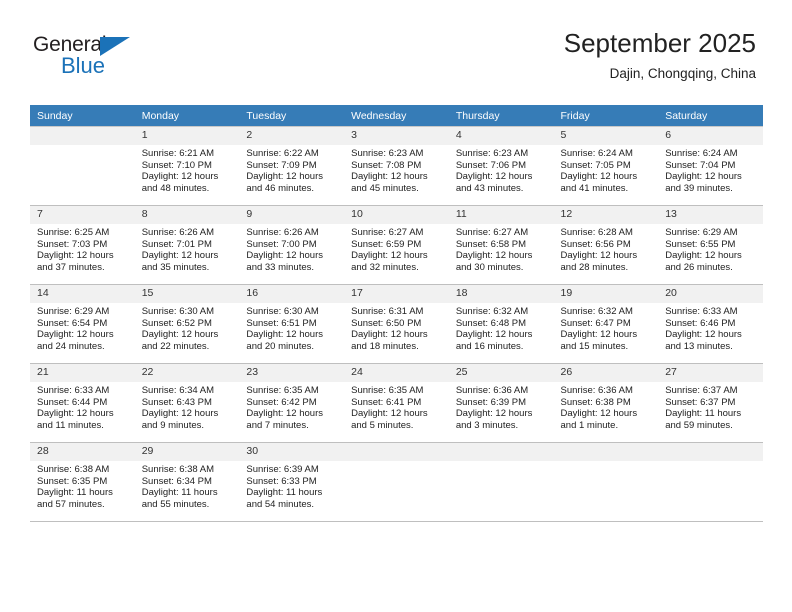 The width and height of the screenshot is (792, 612). What do you see at coordinates (700, 165) in the screenshot?
I see `sunset-time: Sunset: 7:04 PM` at bounding box center [700, 165].